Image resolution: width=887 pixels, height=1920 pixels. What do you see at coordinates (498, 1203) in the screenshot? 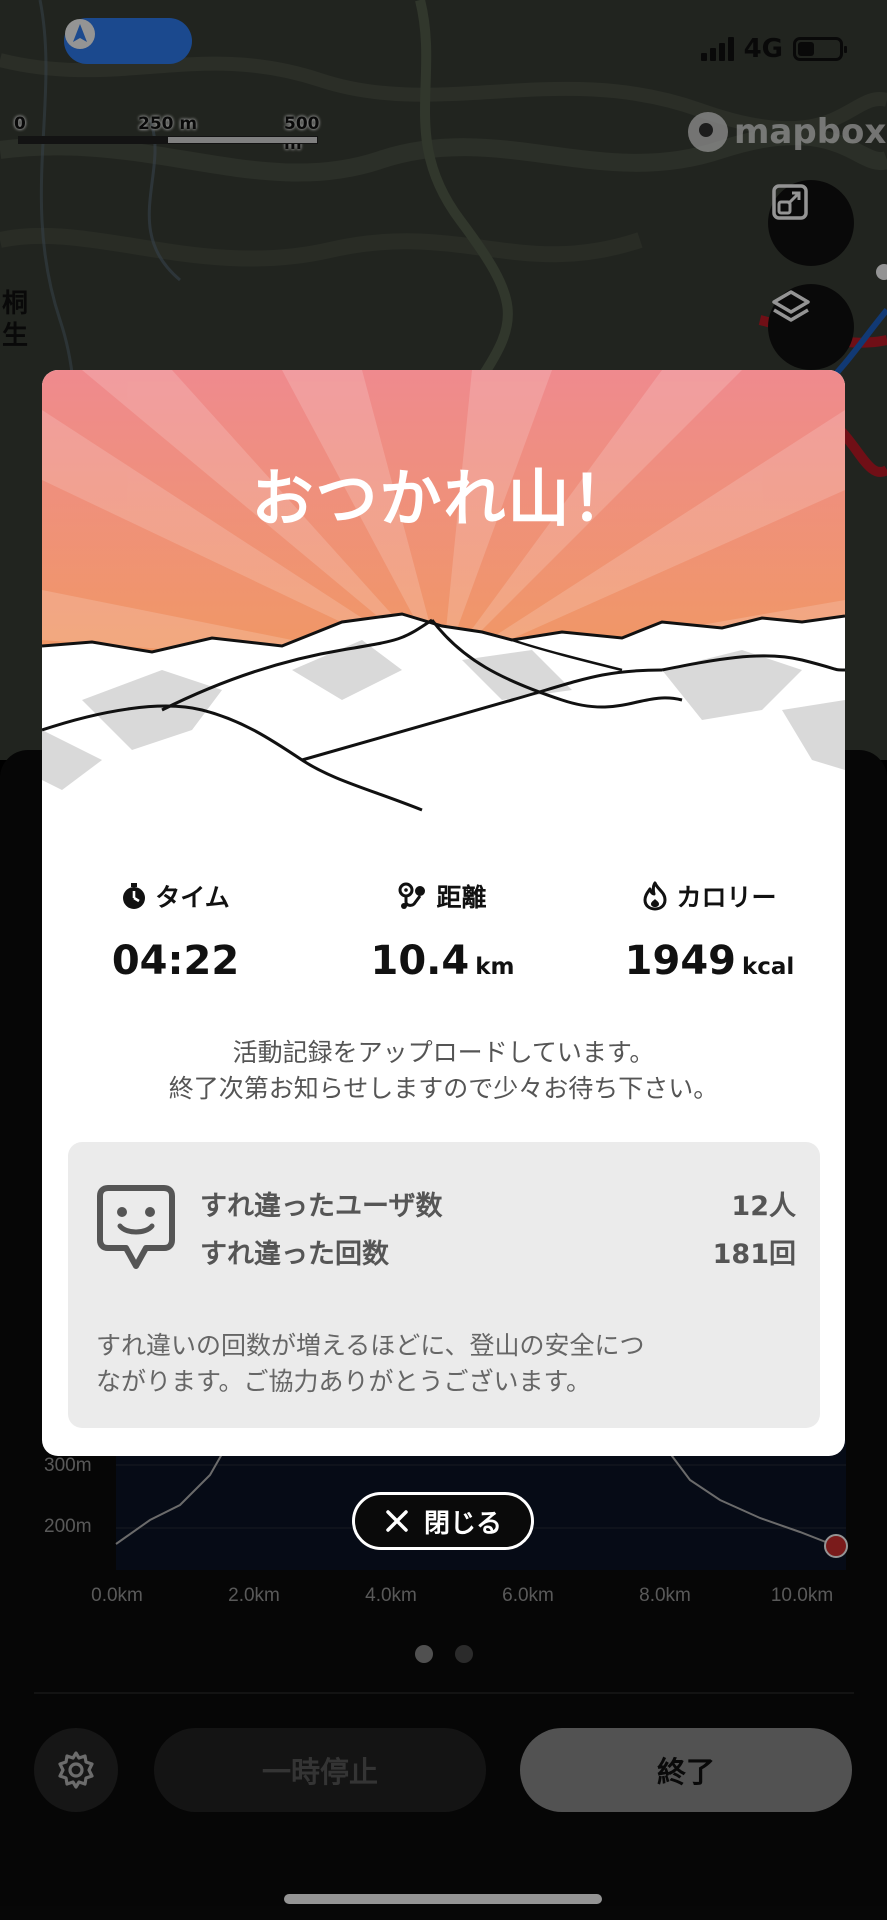
I see `pass-by-users-row: すれ違ったユーザ数 12人` at bounding box center [498, 1203].